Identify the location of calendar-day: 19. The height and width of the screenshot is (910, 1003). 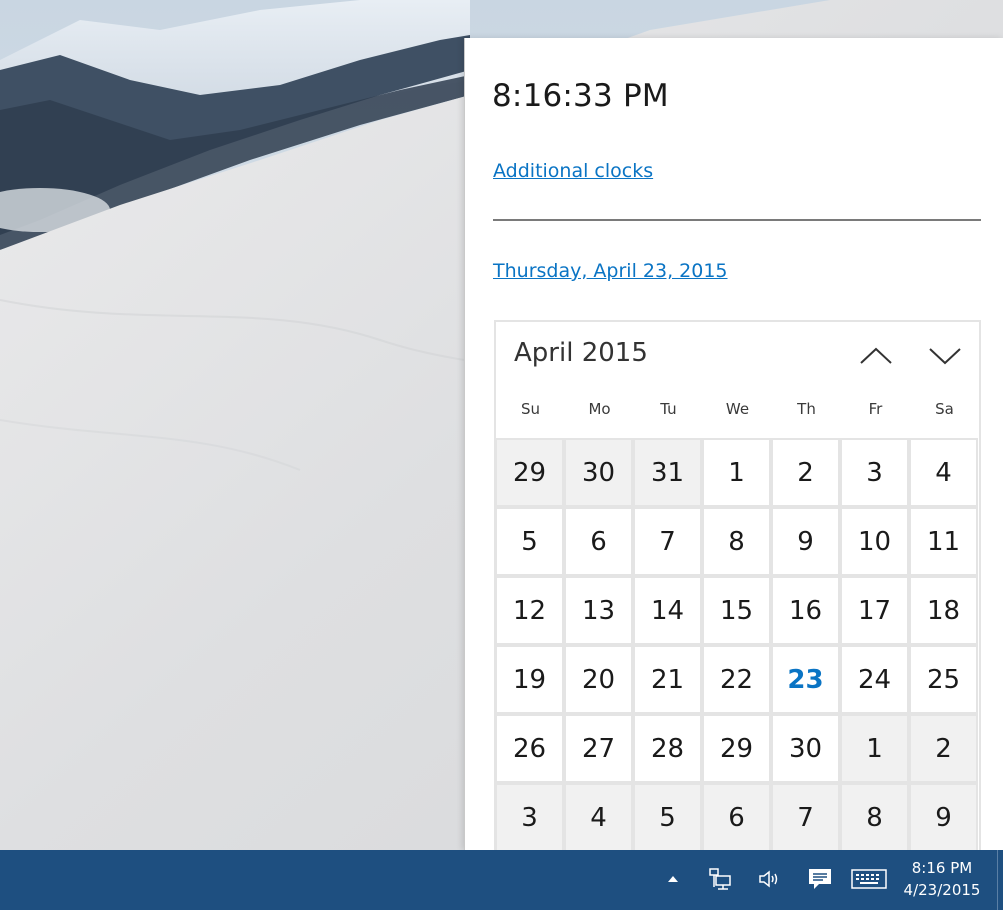
(529, 679).